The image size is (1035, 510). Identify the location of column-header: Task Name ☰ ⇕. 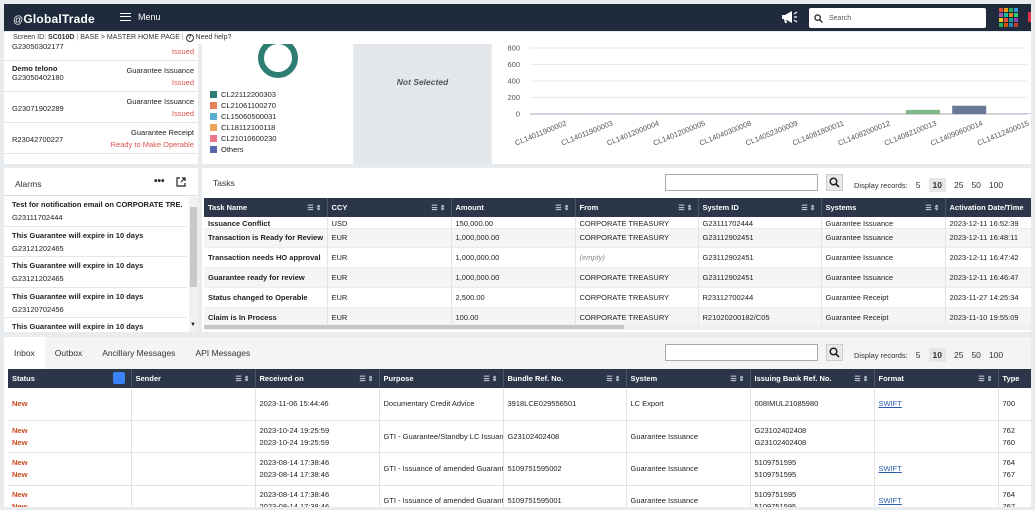
(266, 207).